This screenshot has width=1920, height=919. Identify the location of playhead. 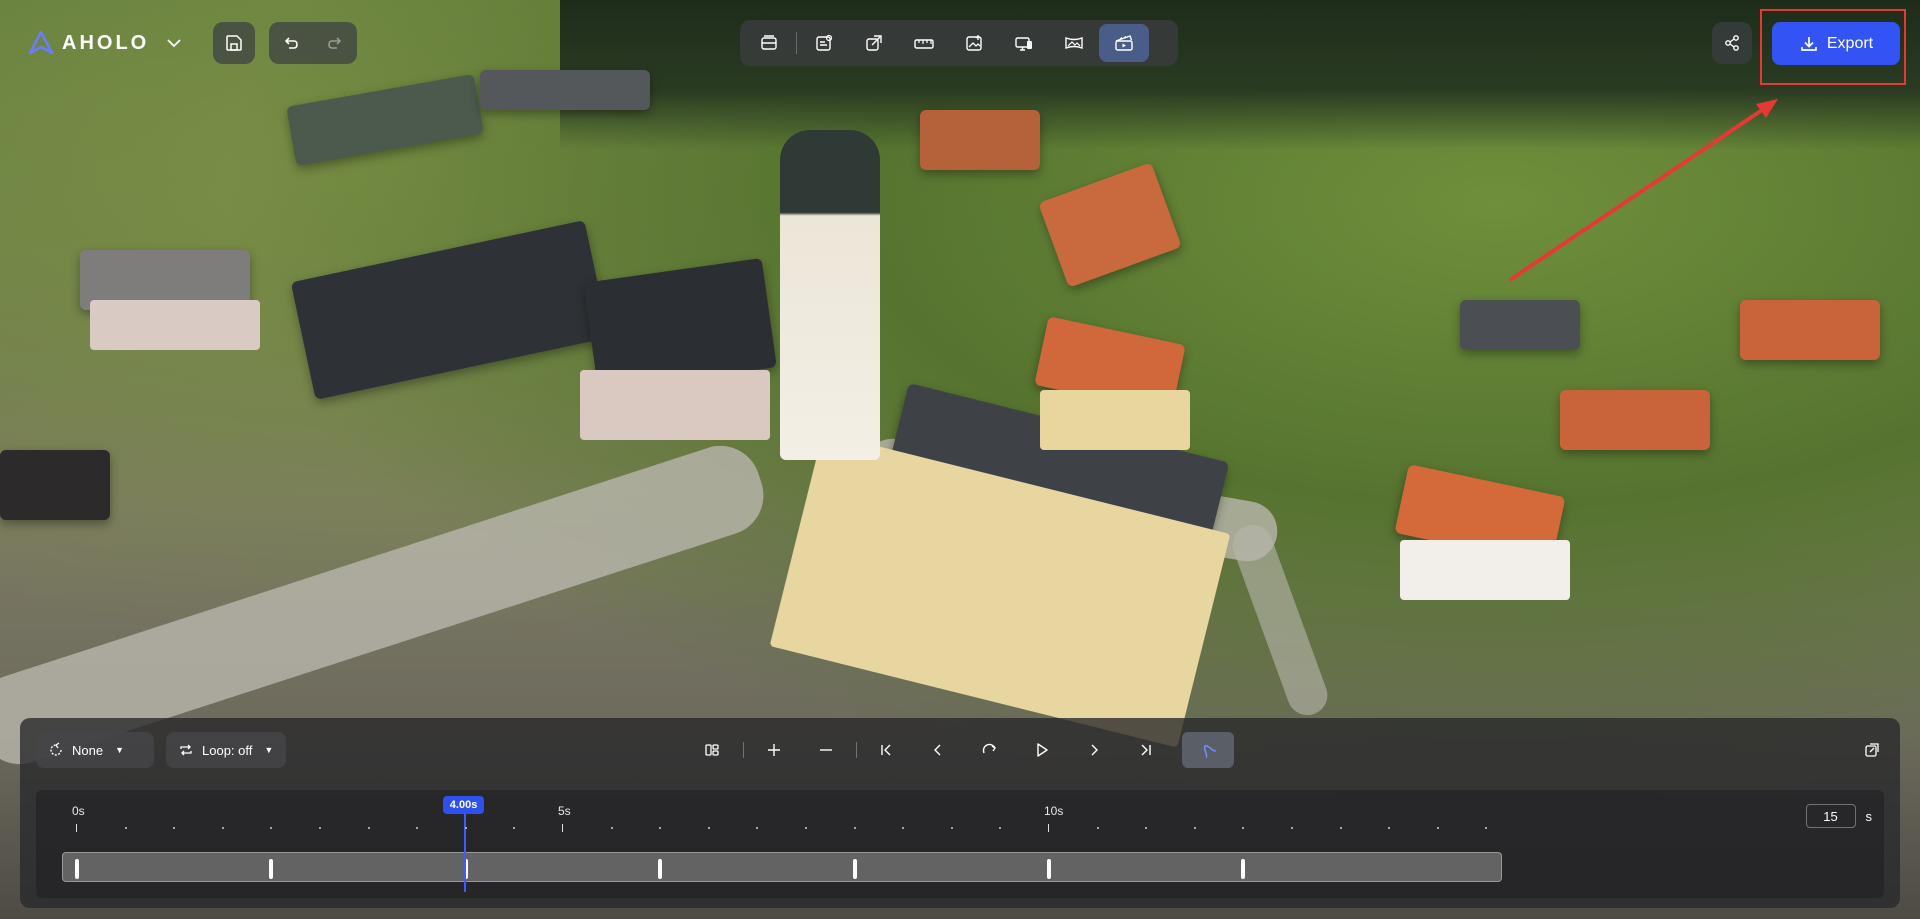
(464, 853).